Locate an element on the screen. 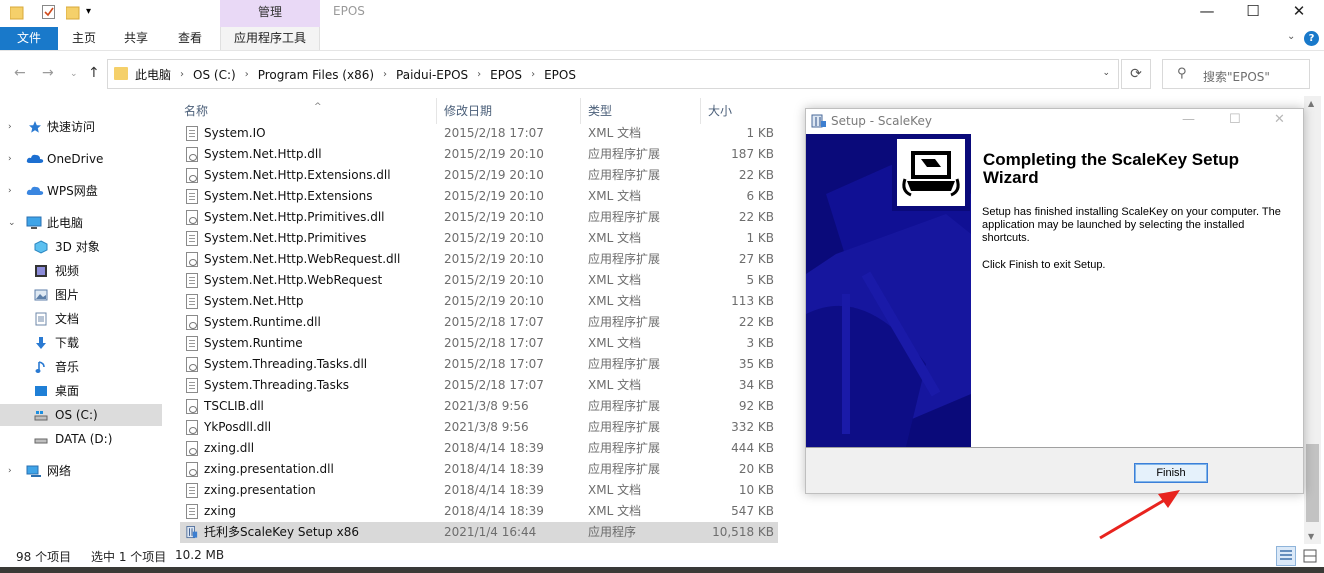 This screenshot has height=573, width=1324. table-row: System.Runtime 2015/2/18 17:07 XML 文档 3 KB is located at coordinates (479, 343).